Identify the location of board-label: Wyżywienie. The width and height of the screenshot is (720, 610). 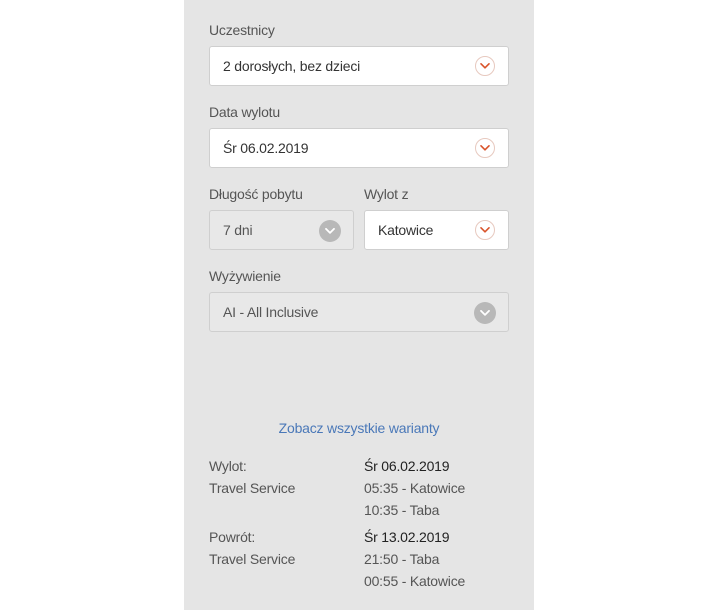
(245, 276).